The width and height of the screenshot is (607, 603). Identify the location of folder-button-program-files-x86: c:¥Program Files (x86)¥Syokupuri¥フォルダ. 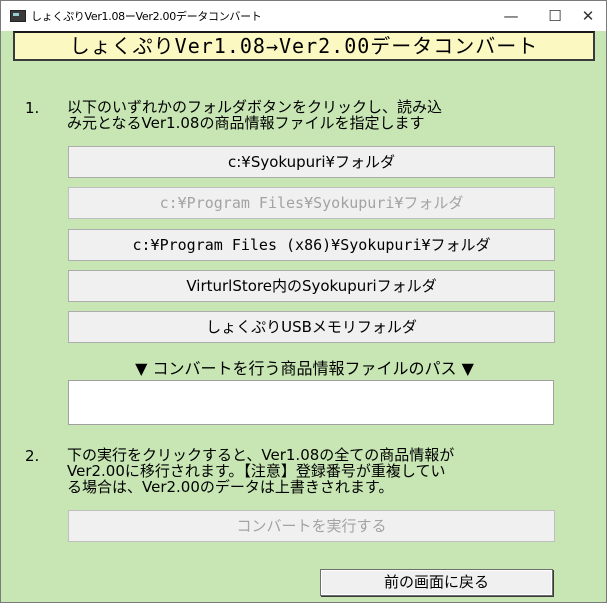
(311, 245).